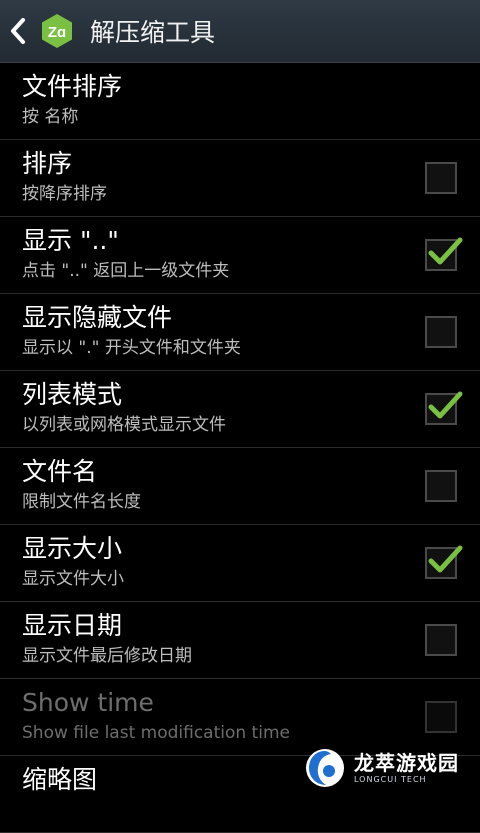 The width and height of the screenshot is (480, 833). Describe the element at coordinates (390, 779) in the screenshot. I see `watermark-subtext: LONGCUI TECH` at that location.